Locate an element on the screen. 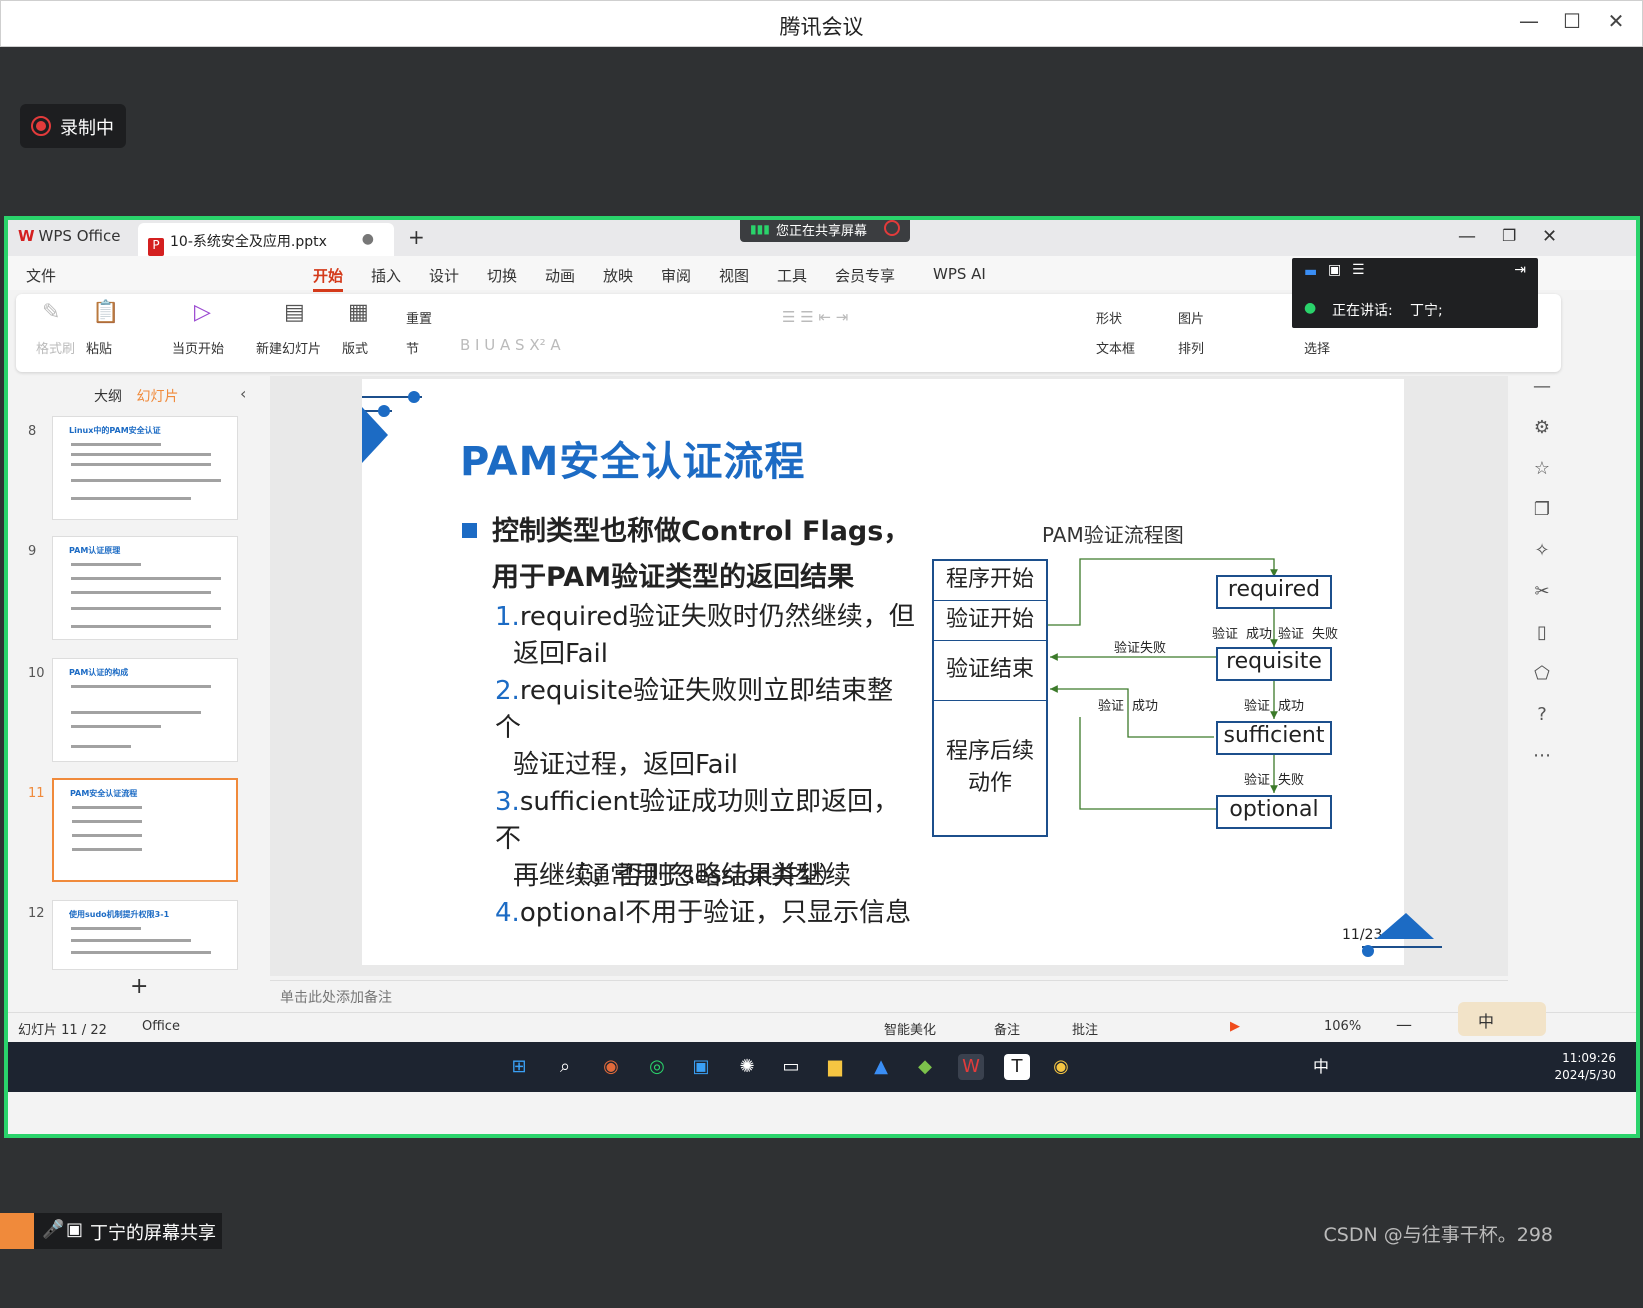 The image size is (1643, 1308). new-slide-button: 新建幻灯片 is located at coordinates (288, 347).